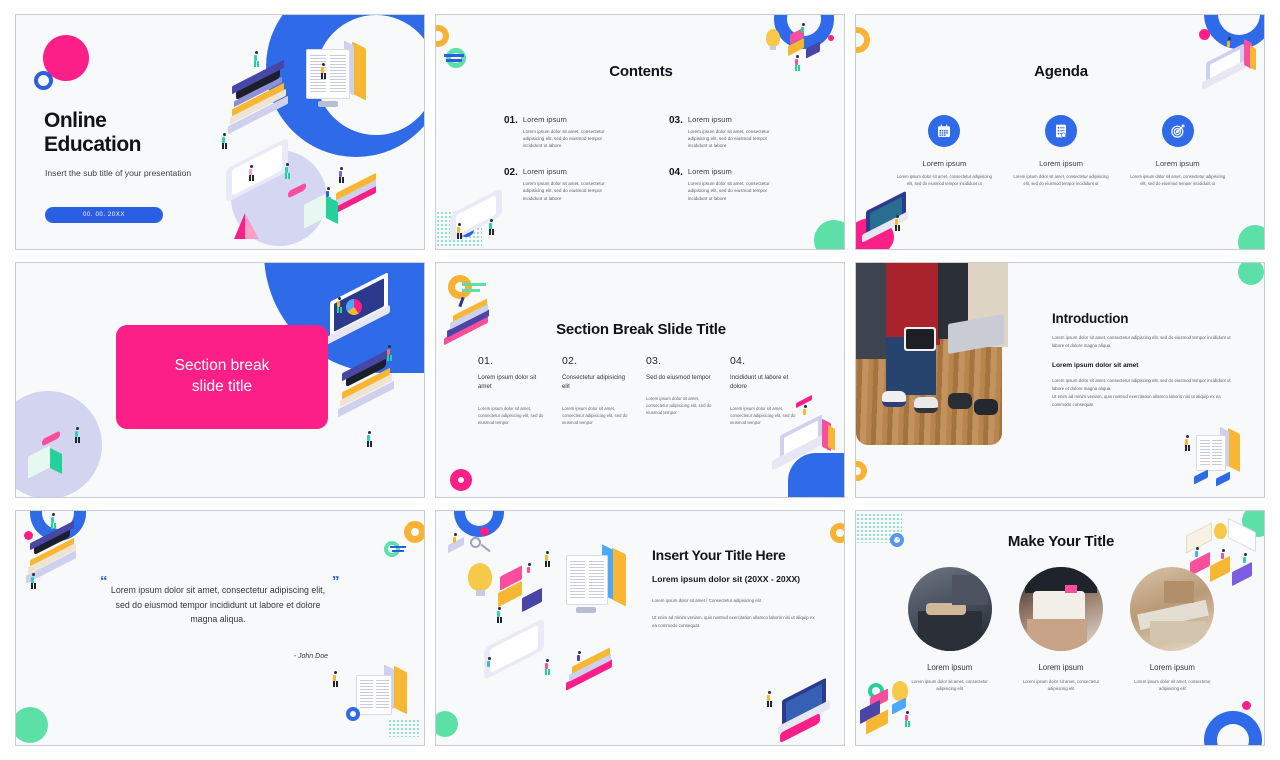 The image size is (1280, 760). I want to click on open-book-illustration, so click(1227, 457).